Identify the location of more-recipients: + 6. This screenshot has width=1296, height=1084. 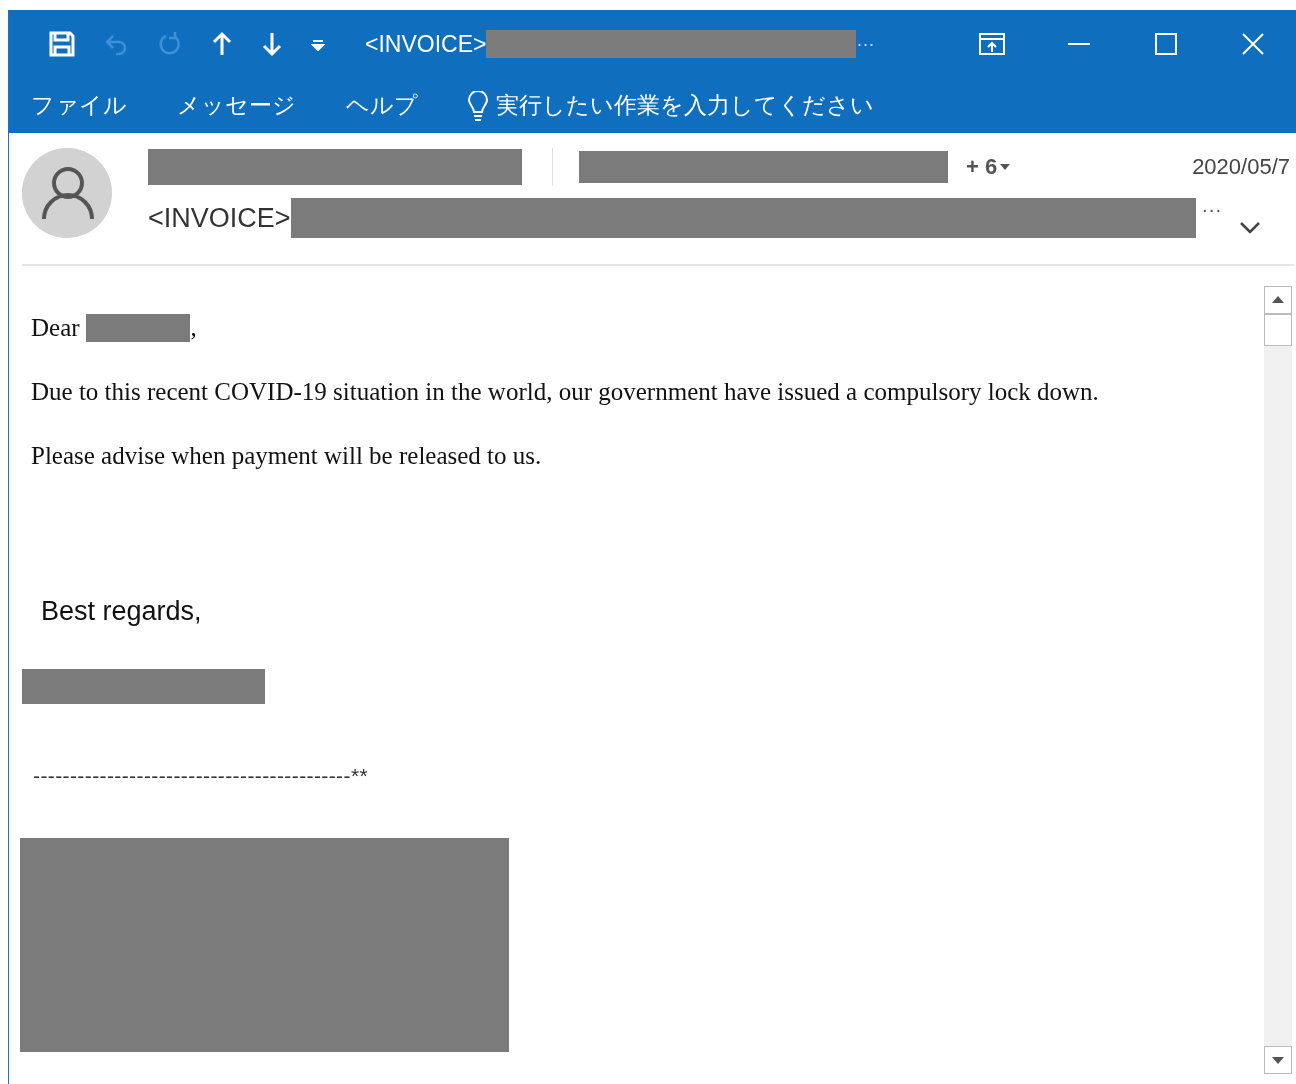
(982, 167).